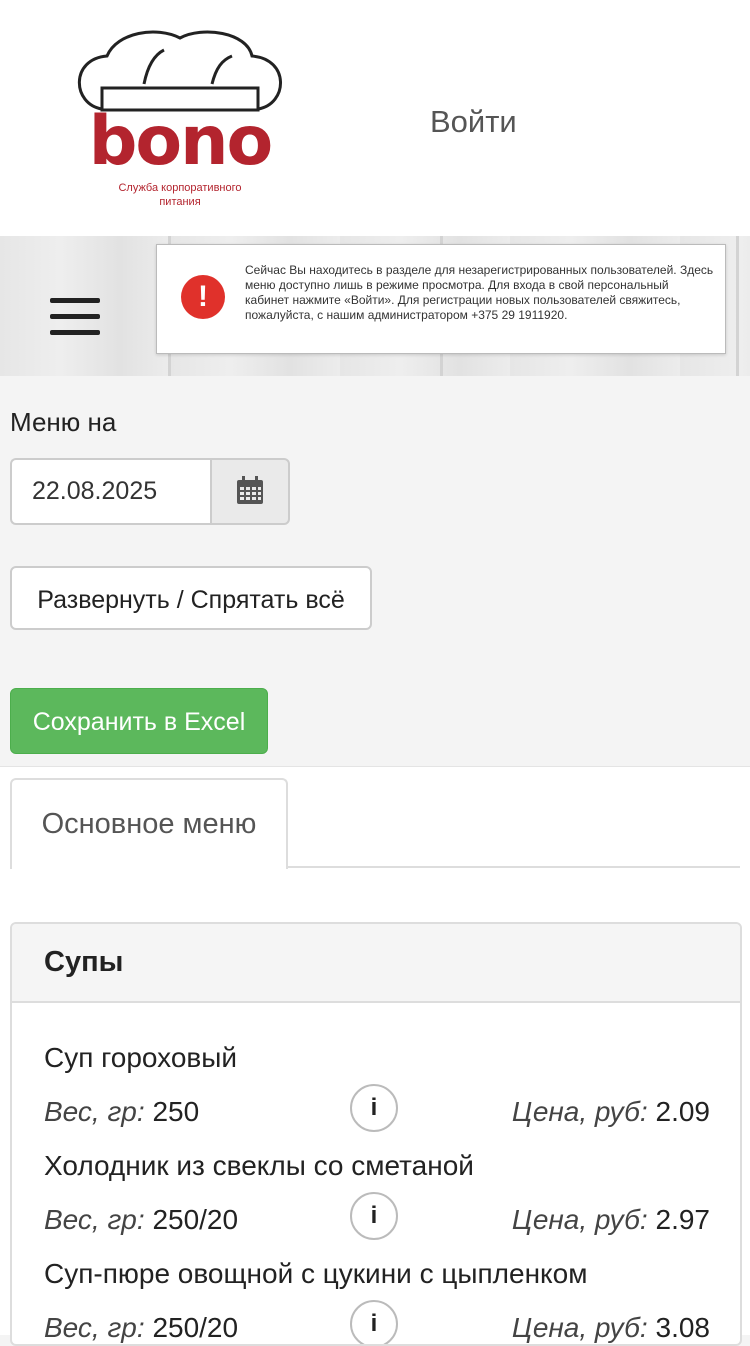 The width and height of the screenshot is (750, 1346). I want to click on price-value: 3.08, so click(683, 1327).